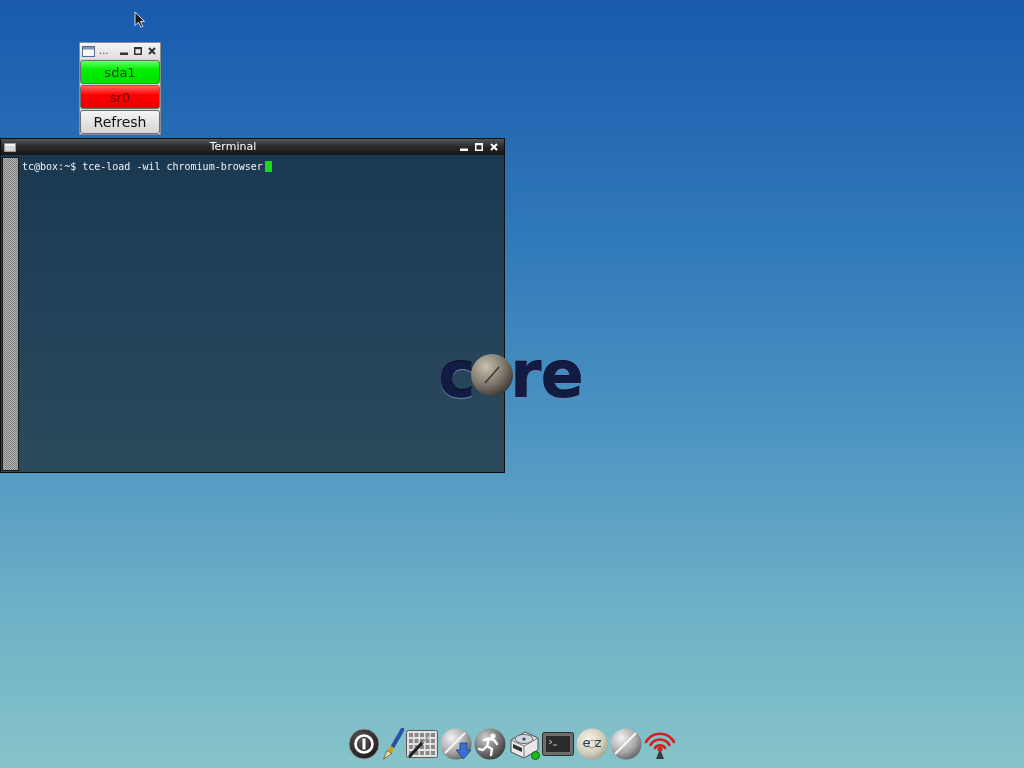 This screenshot has height=768, width=1024. I want to click on scrollbar, so click(10, 314).